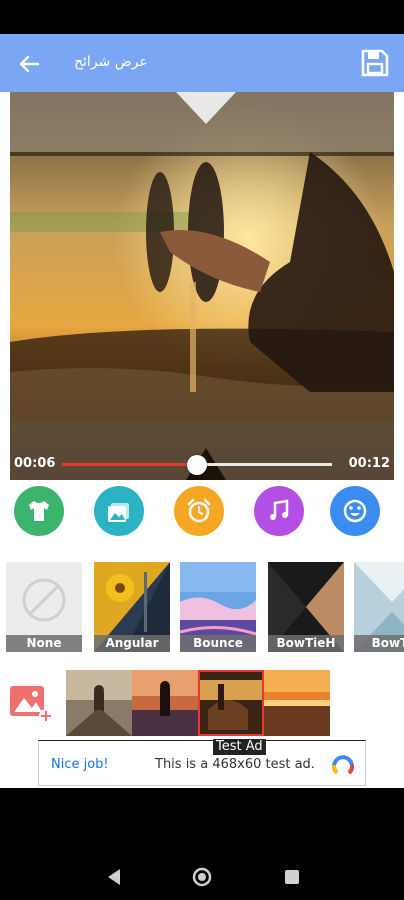  Describe the element at coordinates (218, 643) in the screenshot. I see `transition-label: Bounce` at that location.